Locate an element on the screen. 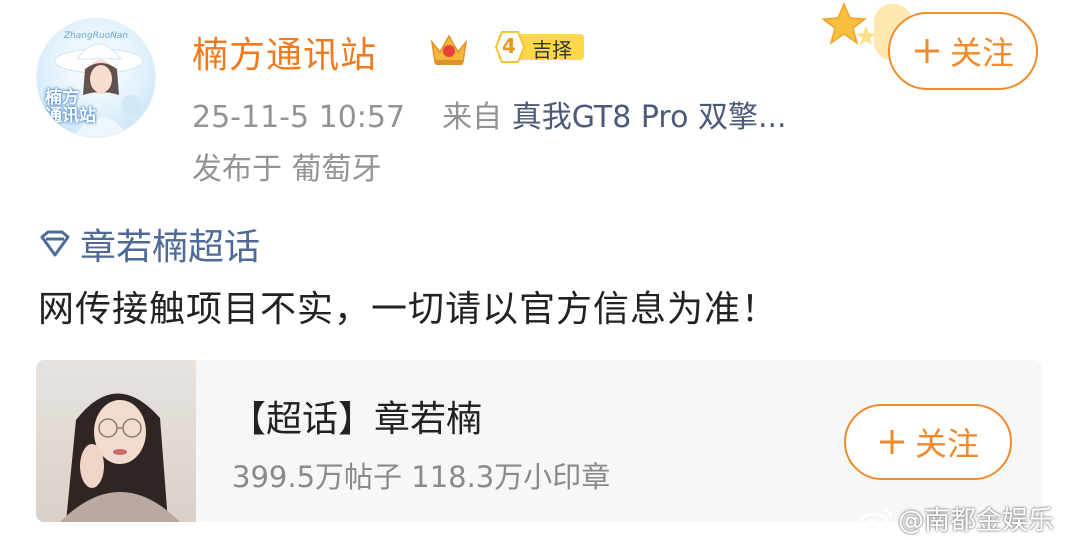 The width and height of the screenshot is (1072, 540). avatar-script-text: ZhangRuoNan is located at coordinates (96, 36).